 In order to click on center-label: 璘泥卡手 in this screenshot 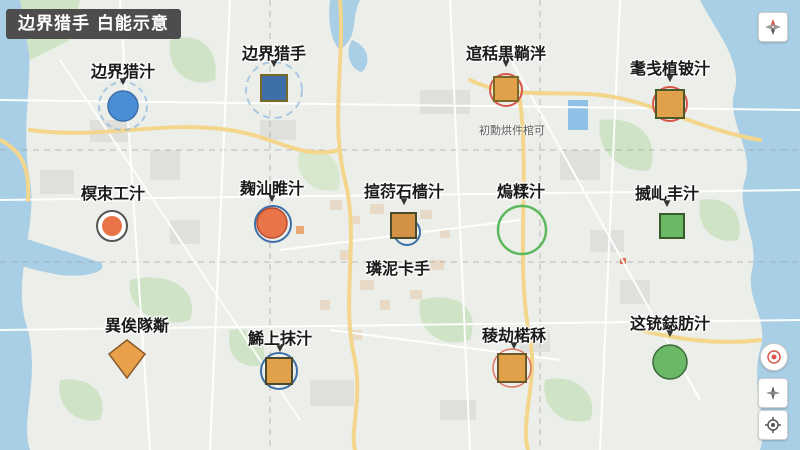, I will do `click(398, 268)`.